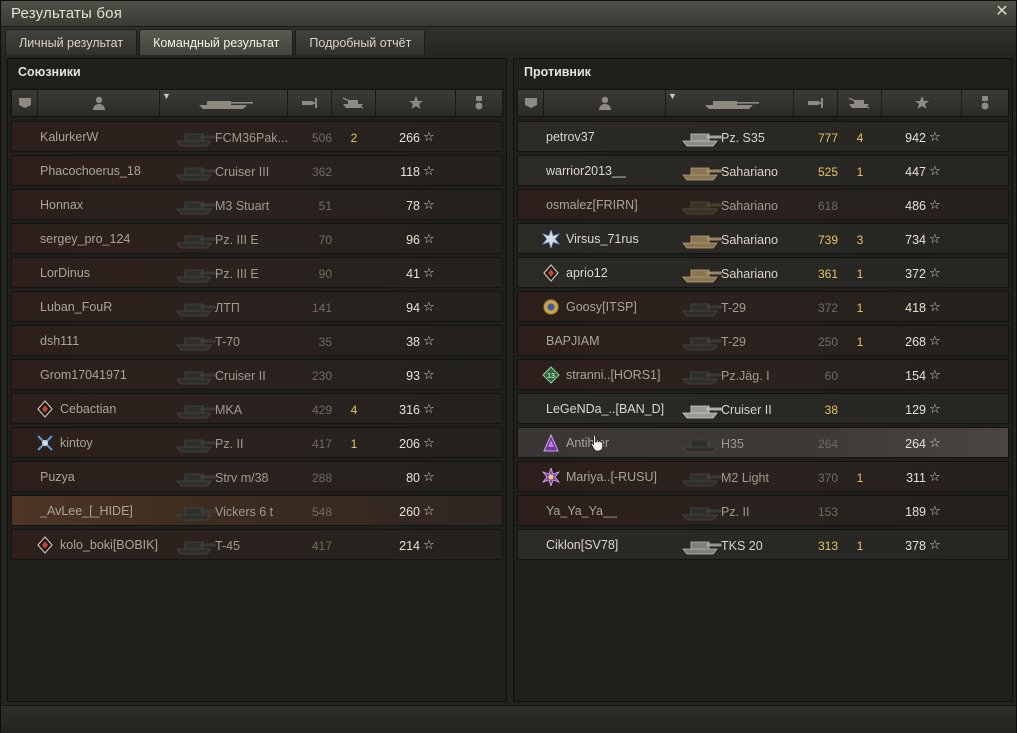  Describe the element at coordinates (763, 136) in the screenshot. I see `table-row: petrov37 Pz. S35 777 4 942 ☆` at that location.